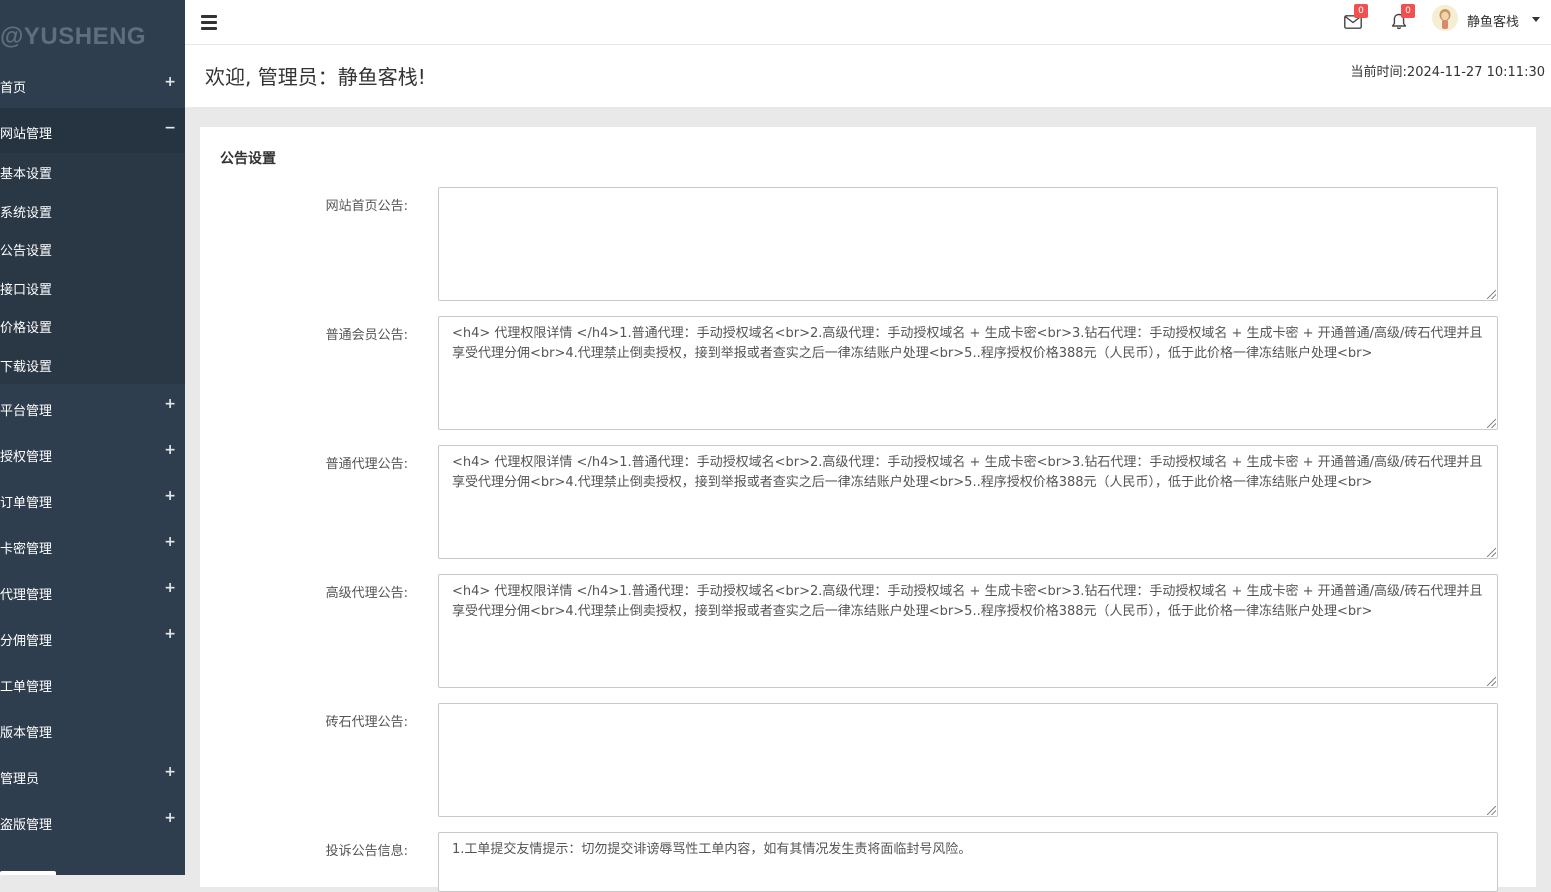 This screenshot has height=892, width=1551. I want to click on diamond-agent-notice-label: 砖石代理公告:, so click(366, 722).